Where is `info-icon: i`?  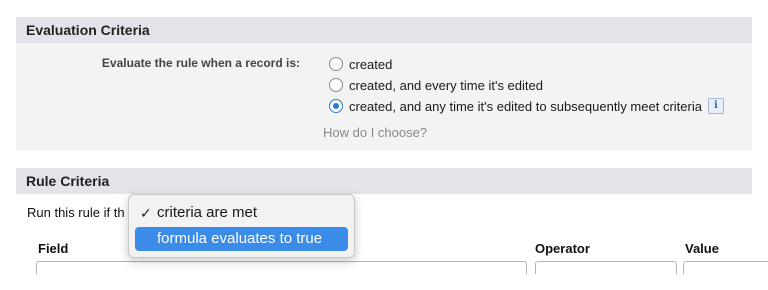 info-icon: i is located at coordinates (715, 106).